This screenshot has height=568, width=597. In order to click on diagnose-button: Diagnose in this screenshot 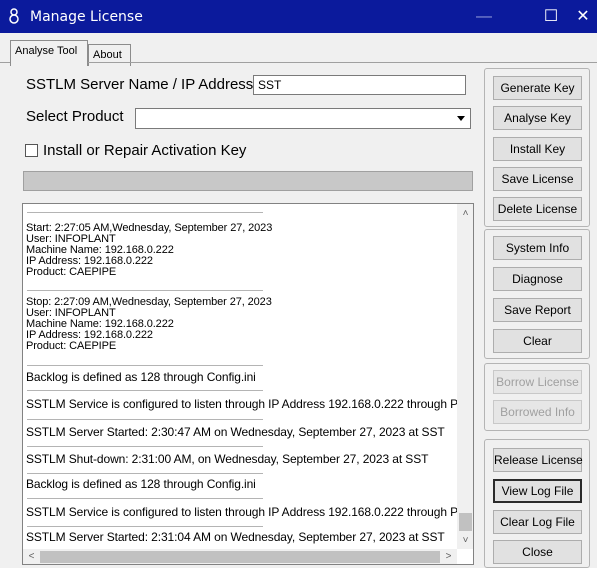, I will do `click(537, 279)`.